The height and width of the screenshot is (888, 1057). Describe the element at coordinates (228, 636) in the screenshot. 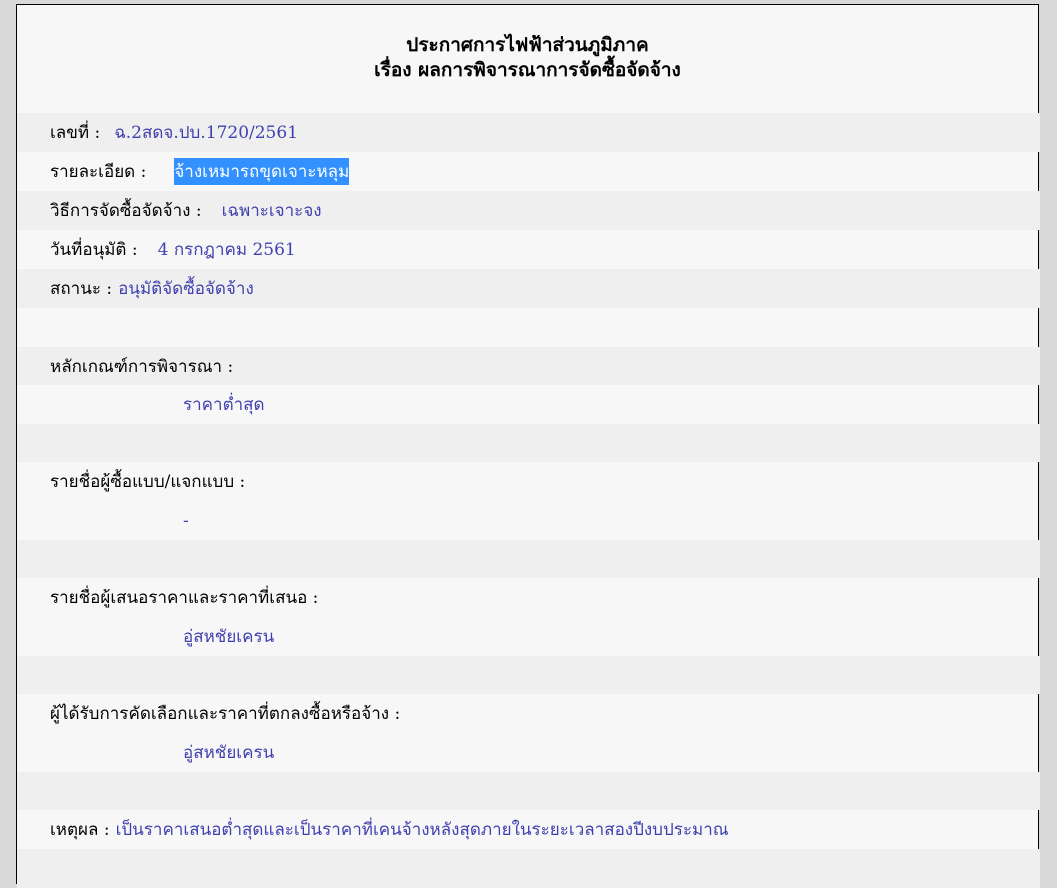

I see `bidders-value: อู่สหชัยเครน` at that location.